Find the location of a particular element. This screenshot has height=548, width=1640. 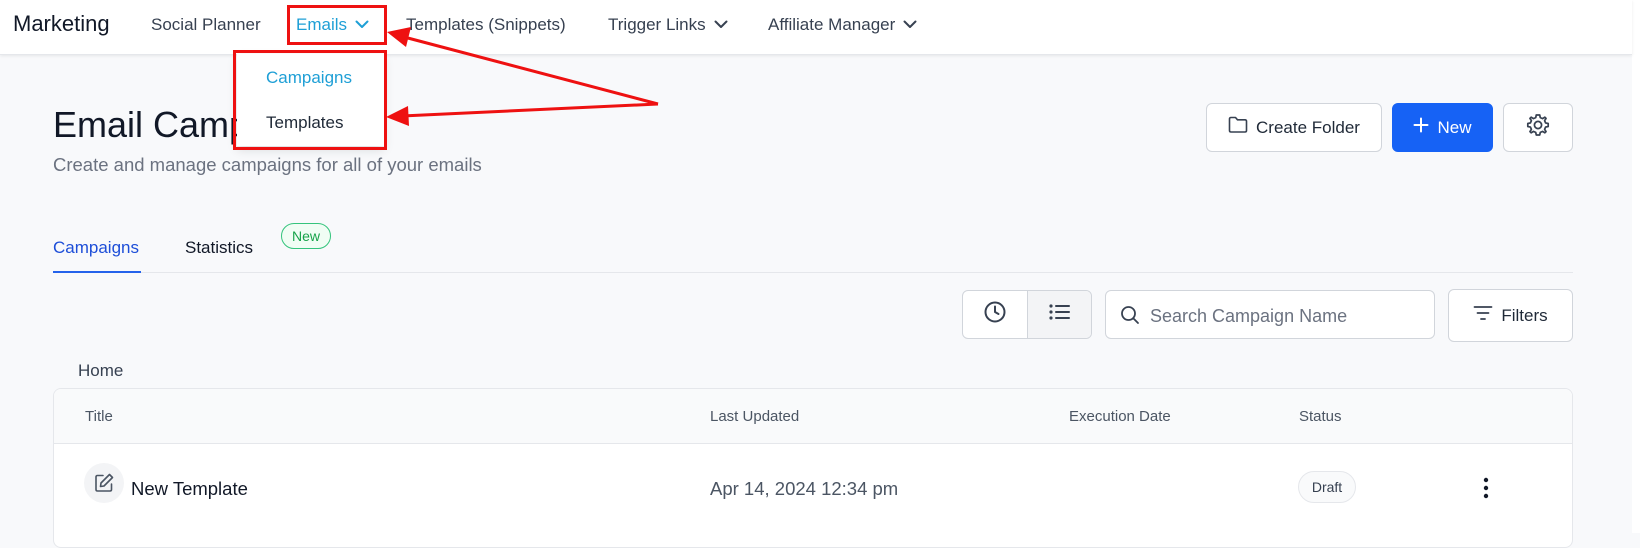

annotation-arrows is located at coordinates (522, 76).